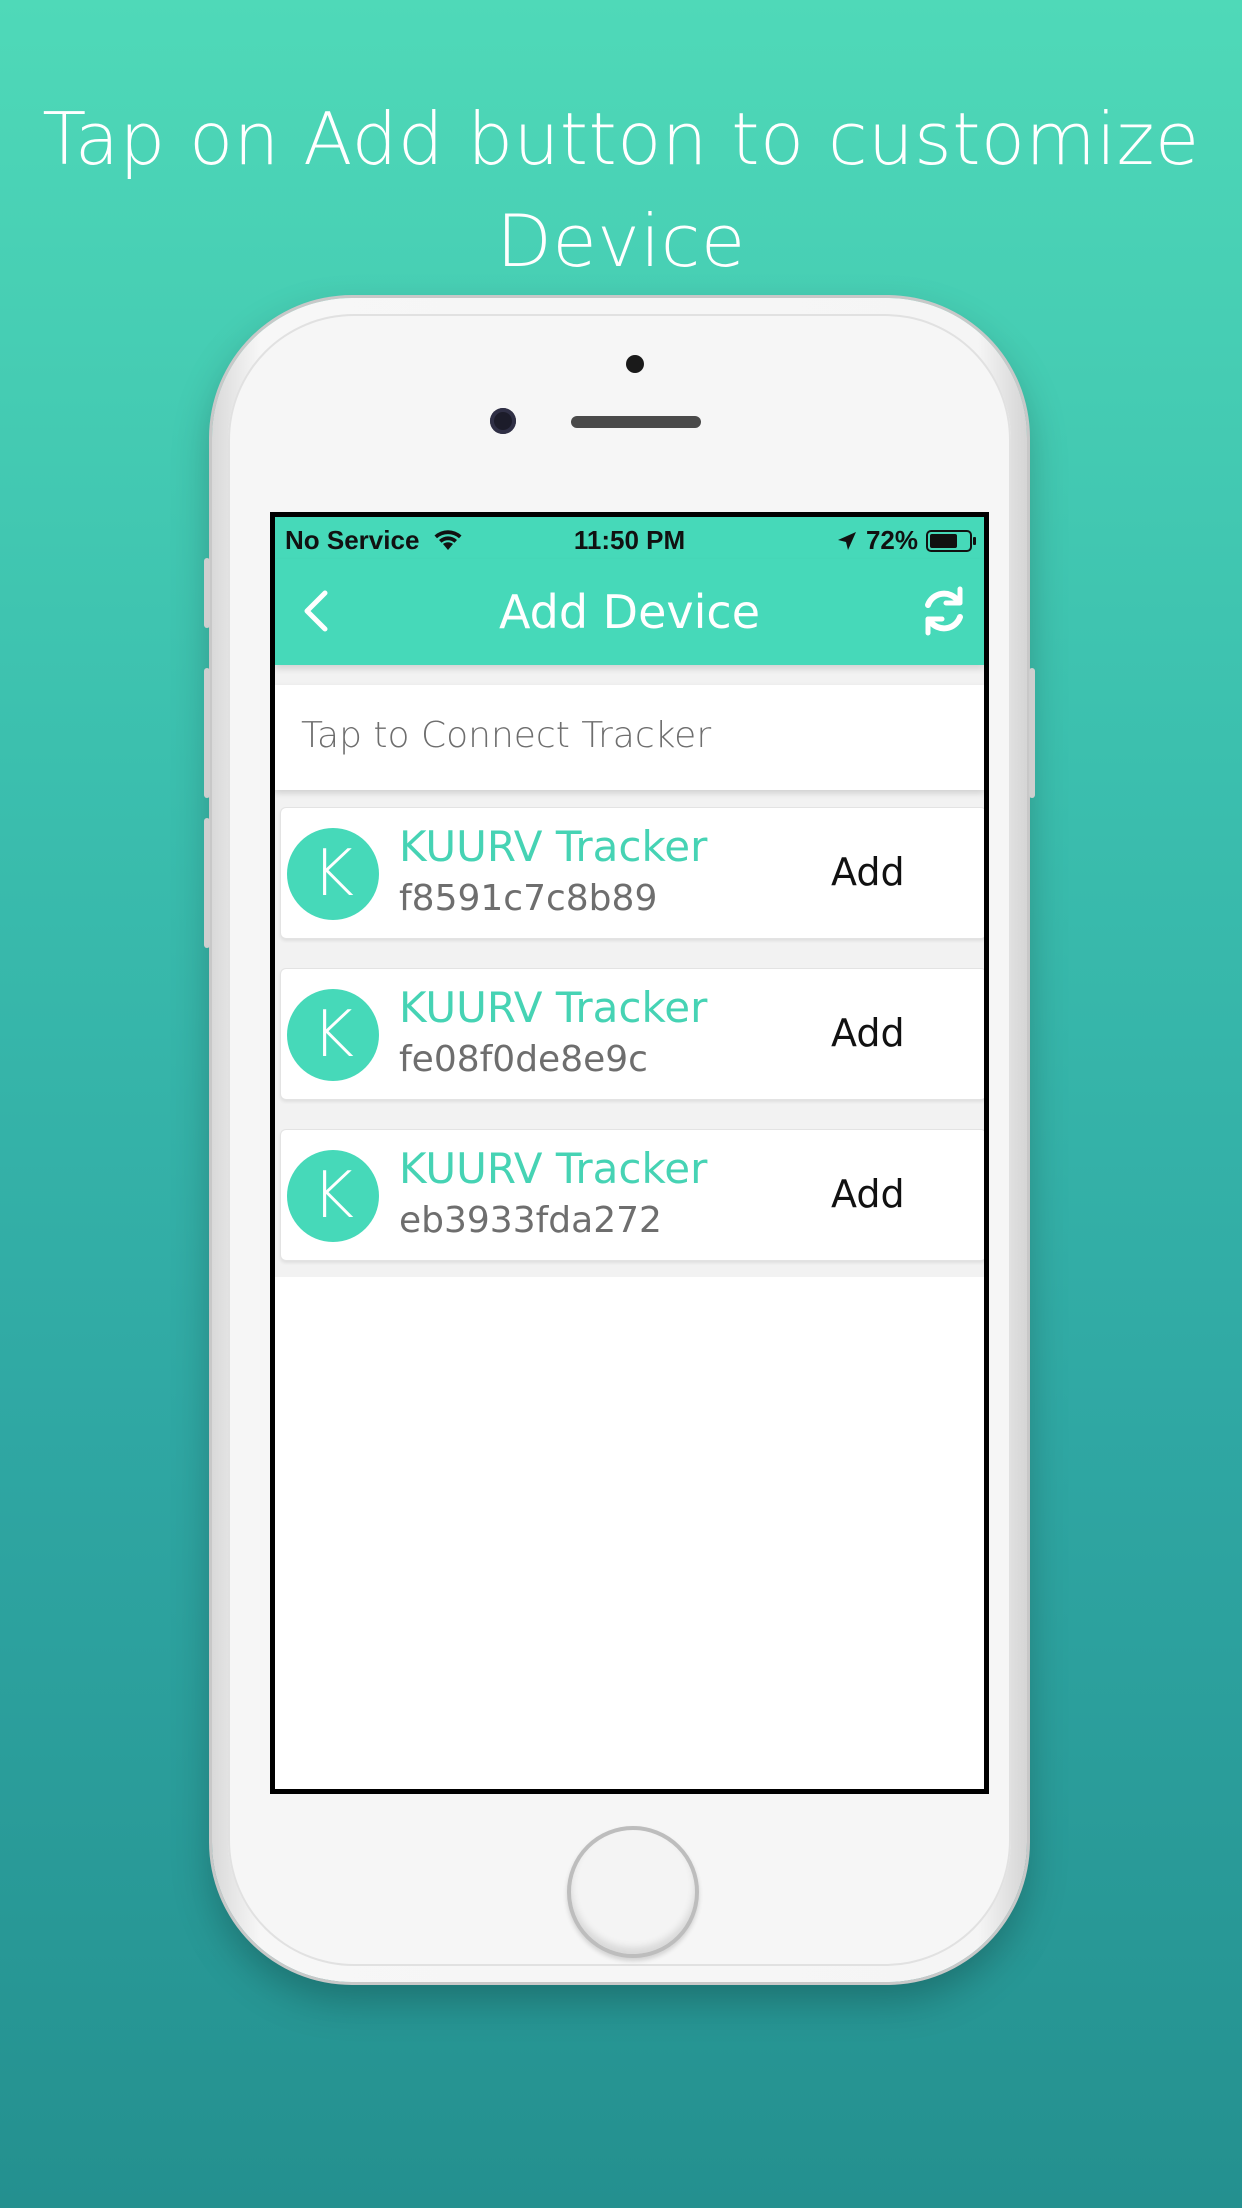 Image resolution: width=1242 pixels, height=2208 pixels. What do you see at coordinates (503, 421) in the screenshot?
I see `front-camera` at bounding box center [503, 421].